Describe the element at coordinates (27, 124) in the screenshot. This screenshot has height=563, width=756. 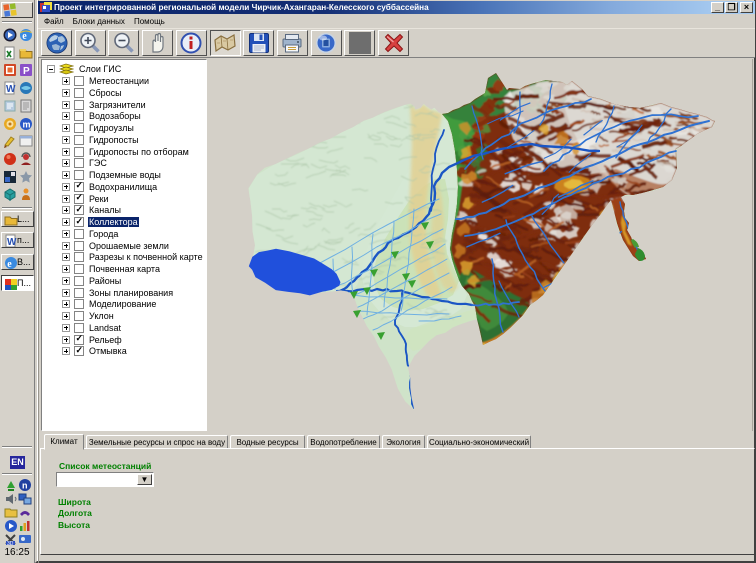
I see `svg-text: m` at that location.